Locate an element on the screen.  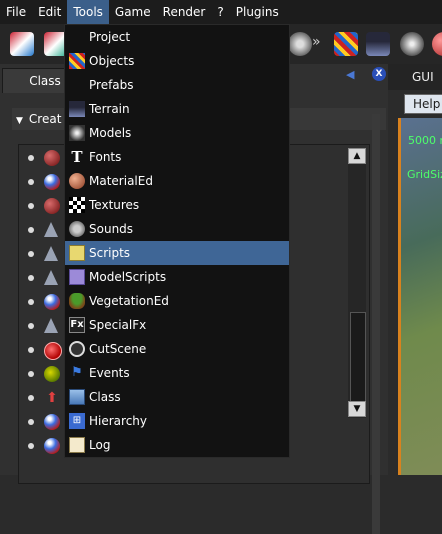
sounds-icon is located at coordinates (77, 229).